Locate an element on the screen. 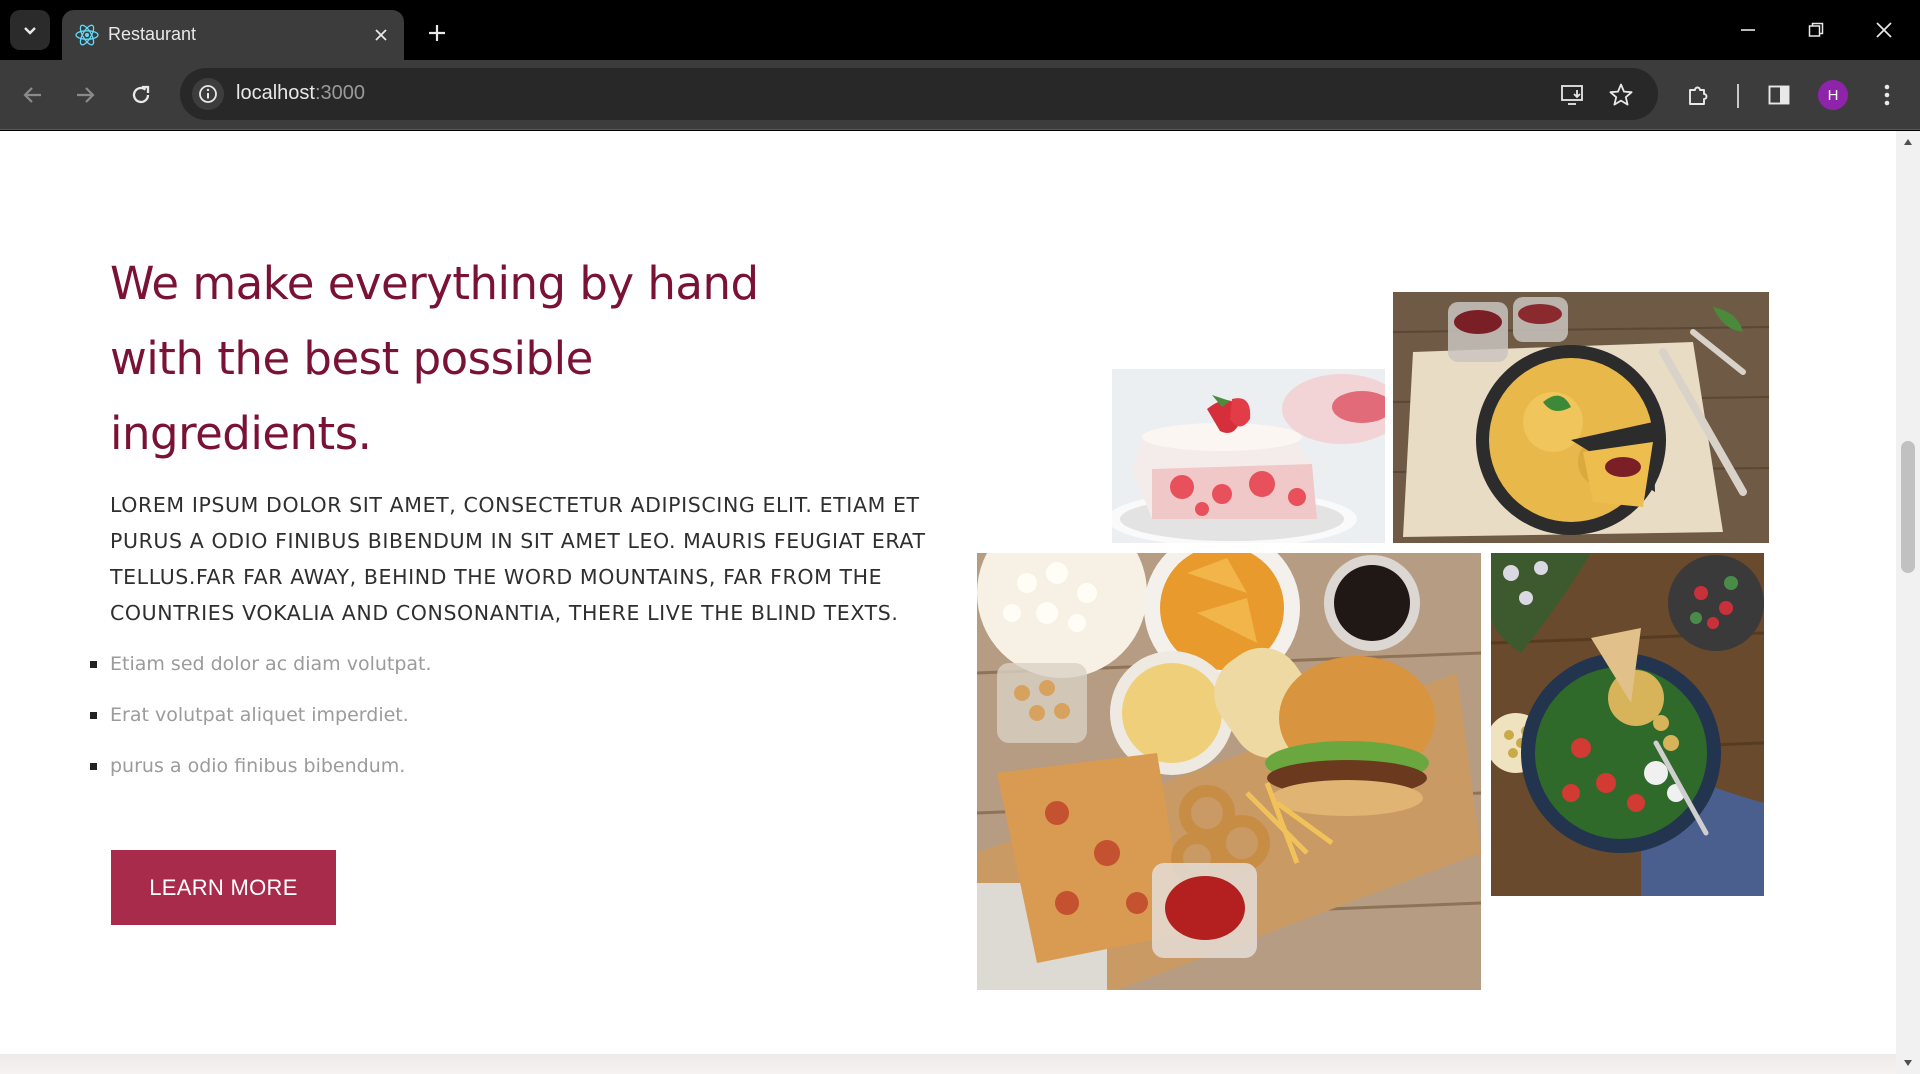 This screenshot has height=1074, width=1920. cake-photo is located at coordinates (1248, 456).